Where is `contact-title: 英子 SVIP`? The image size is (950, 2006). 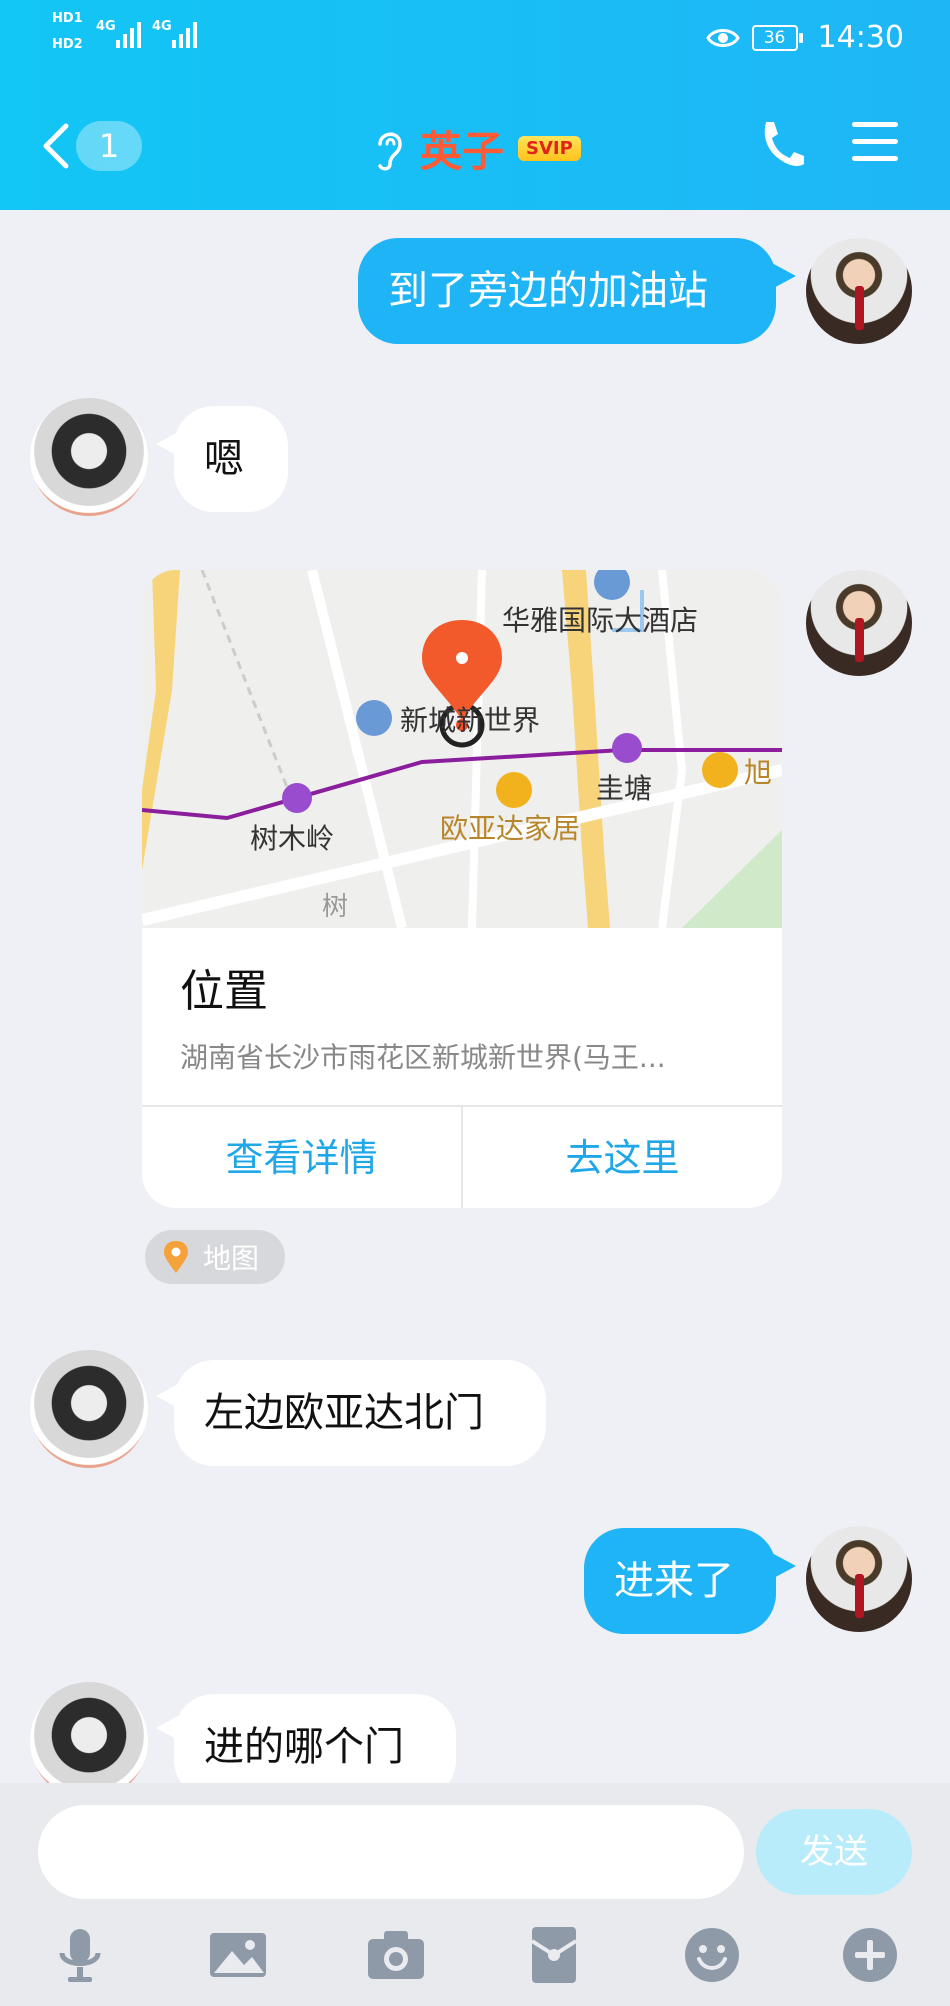
contact-title: 英子 SVIP is located at coordinates (475, 148).